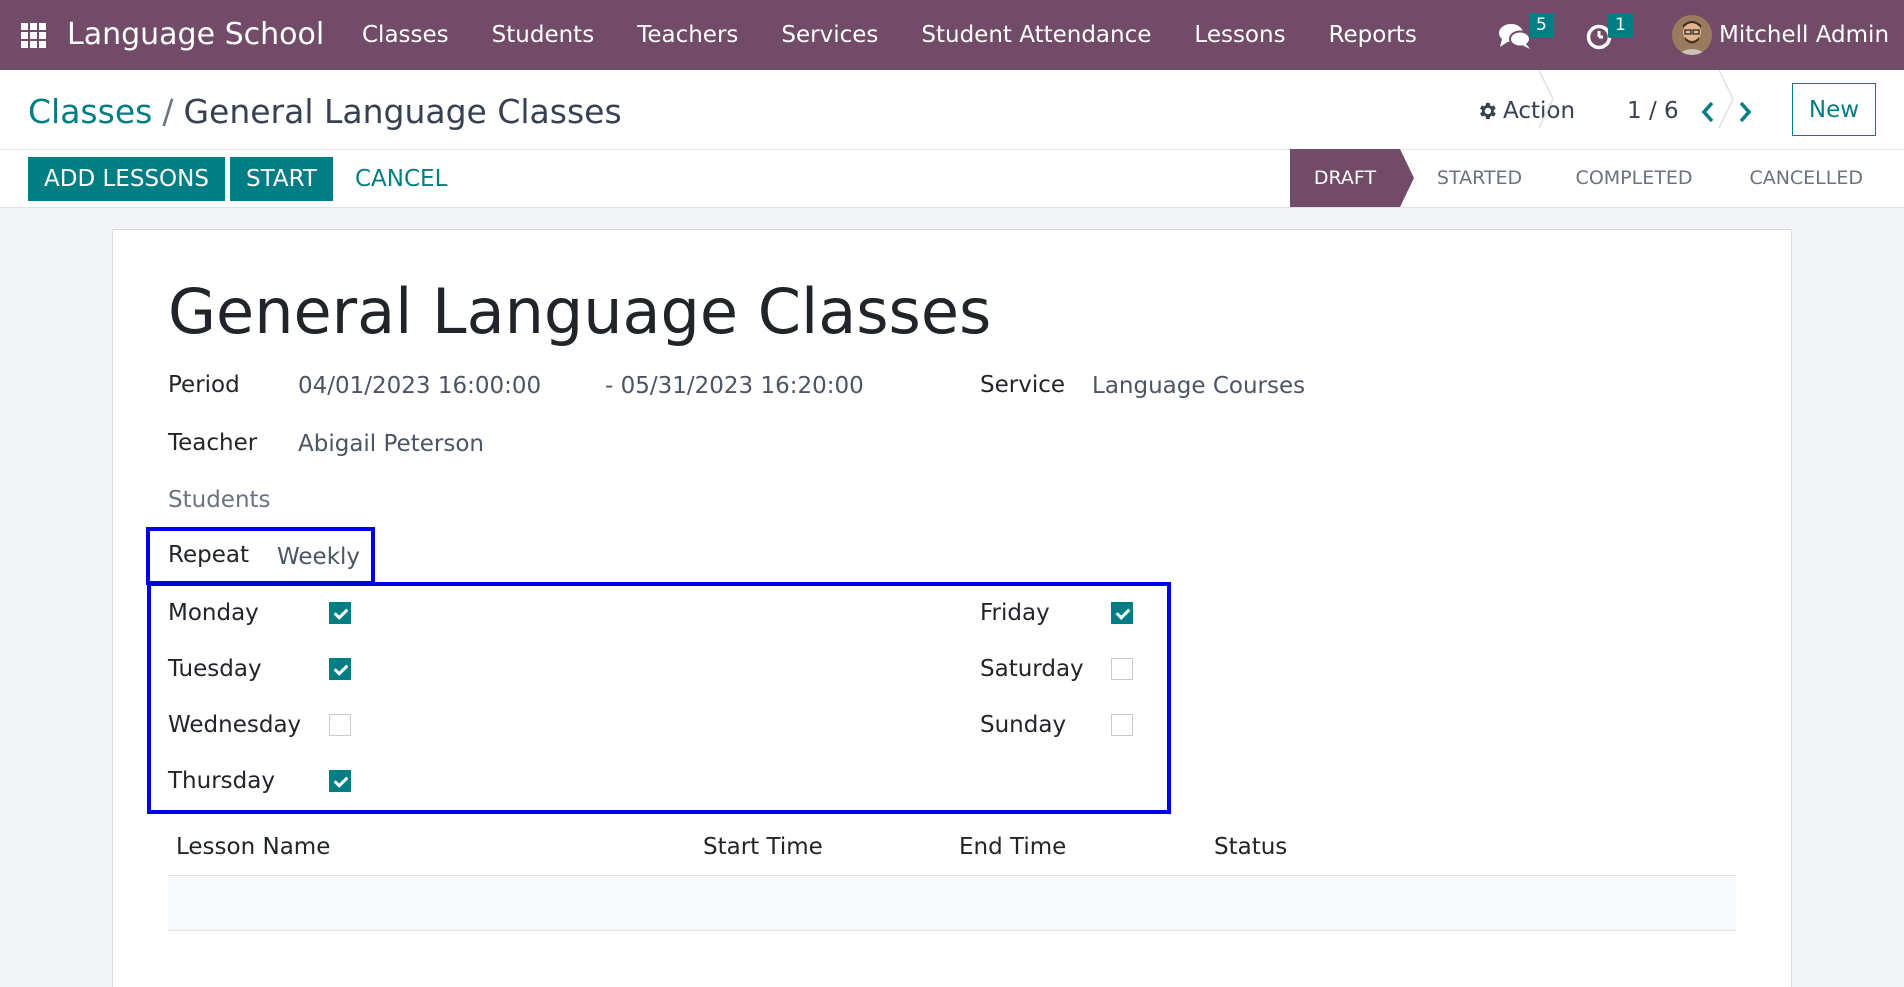 Image resolution: width=1904 pixels, height=987 pixels. Describe the element at coordinates (213, 613) in the screenshot. I see `monday-label: Monday` at that location.